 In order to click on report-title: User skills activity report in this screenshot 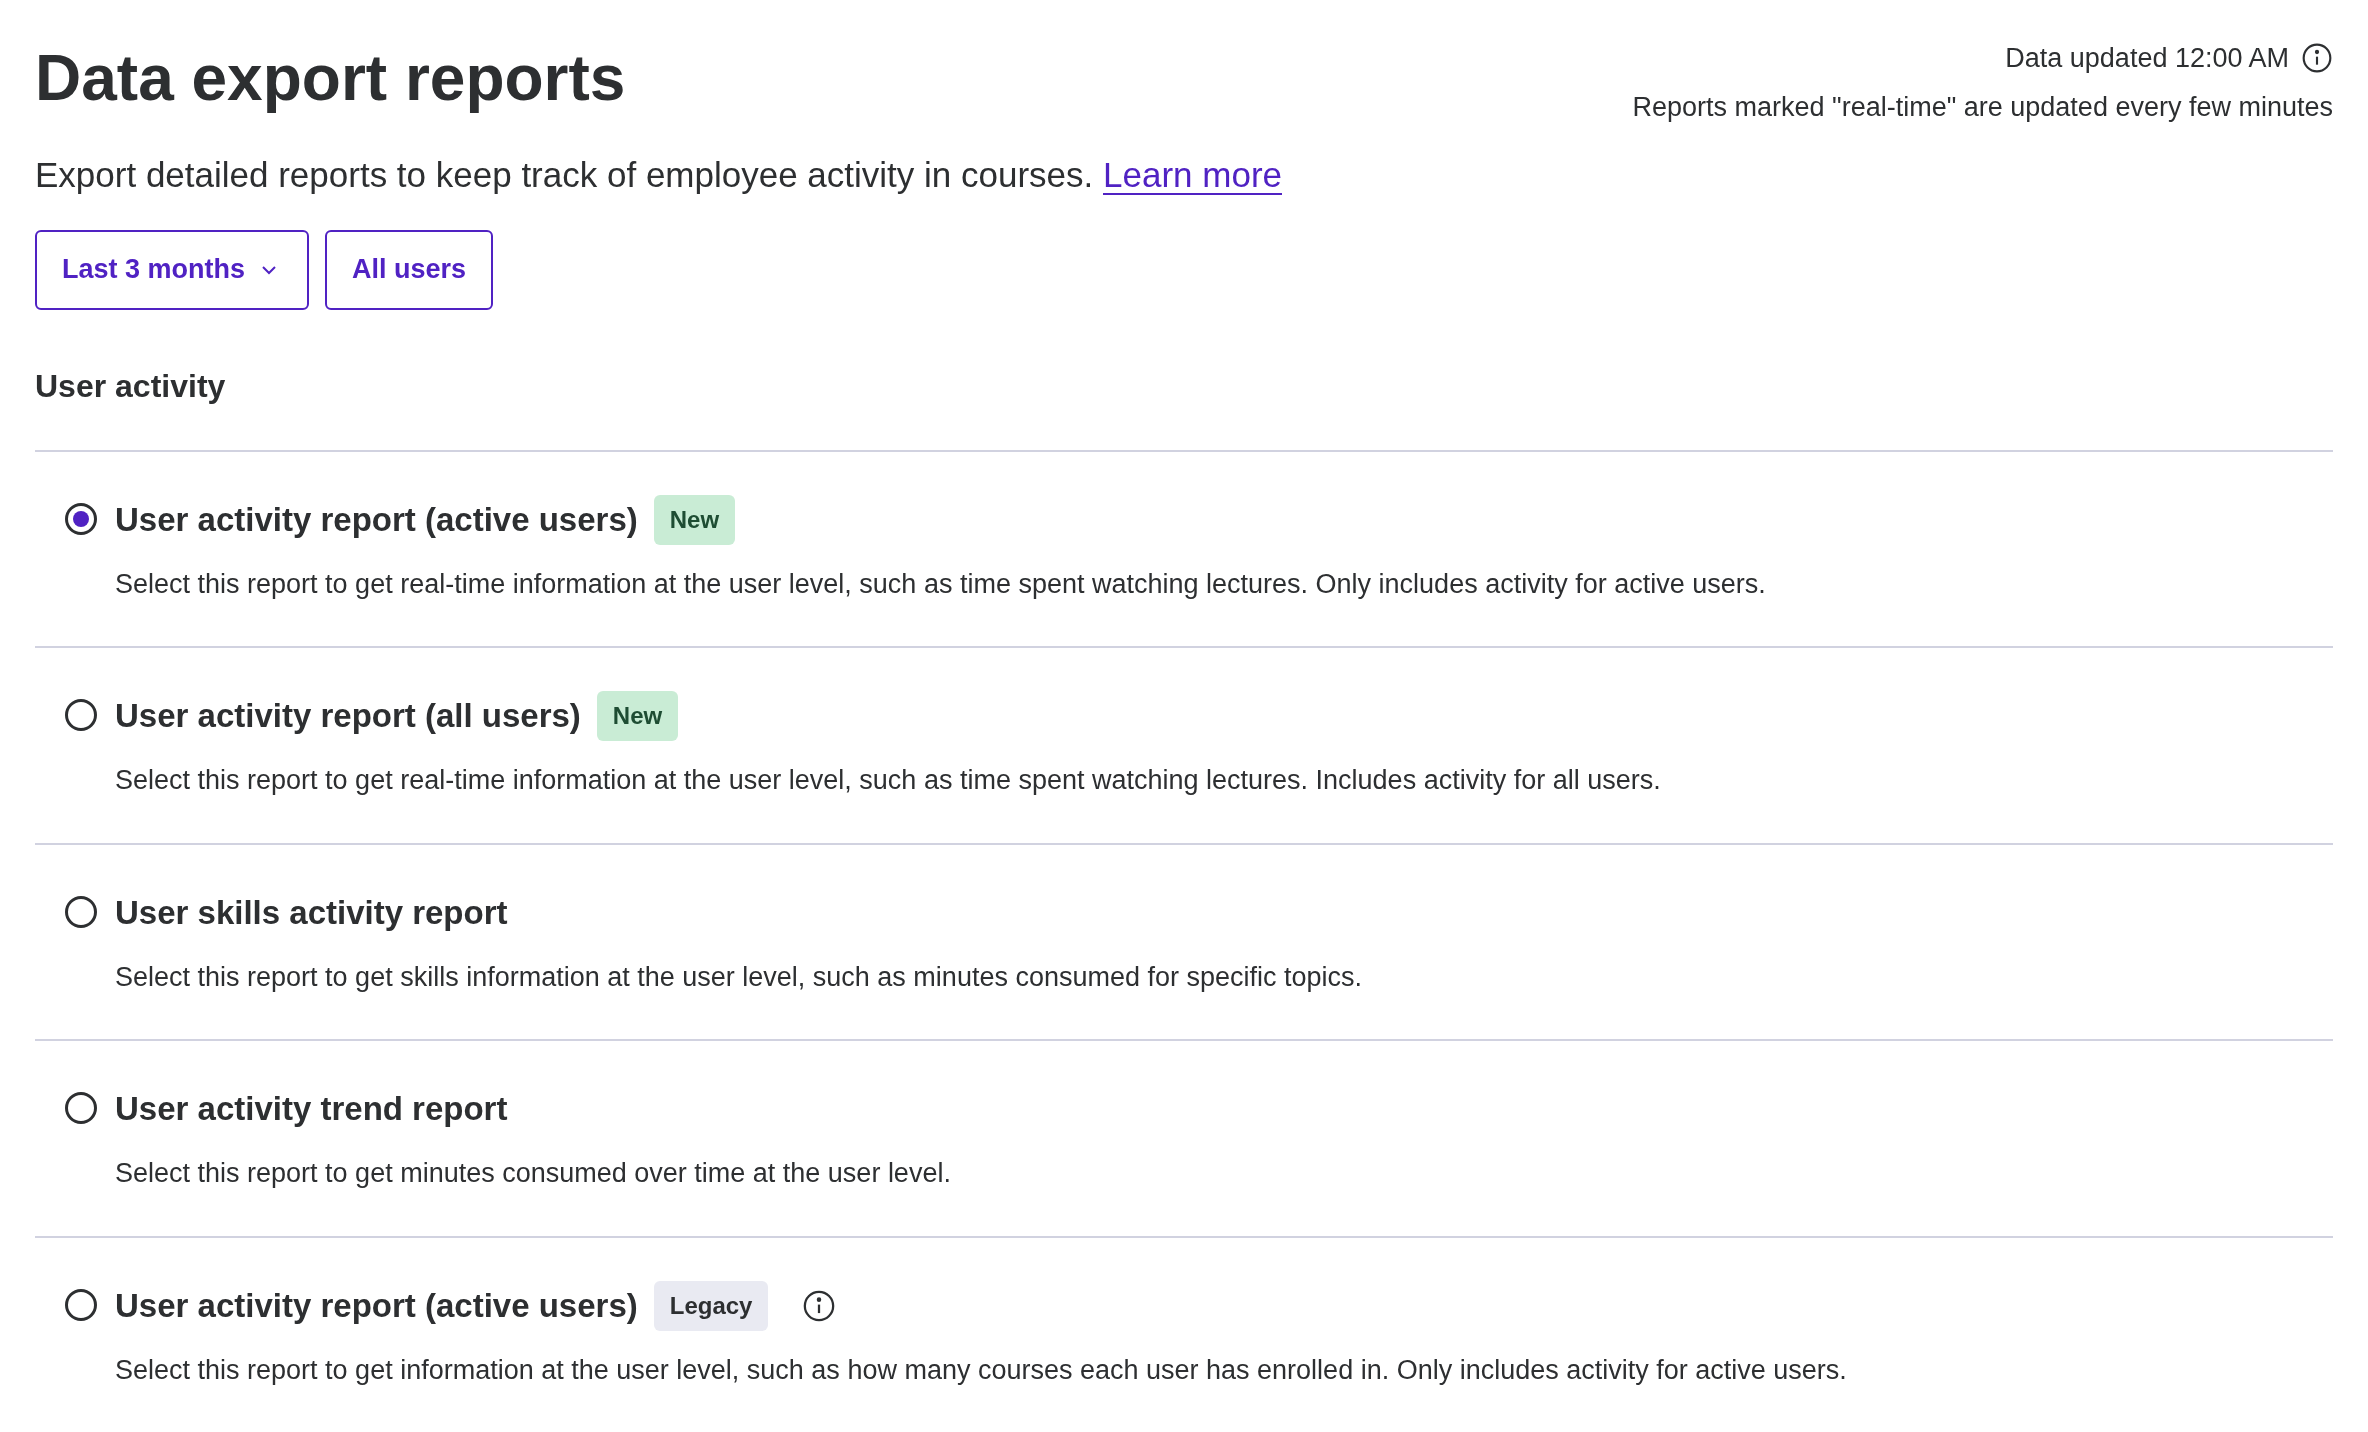, I will do `click(311, 912)`.